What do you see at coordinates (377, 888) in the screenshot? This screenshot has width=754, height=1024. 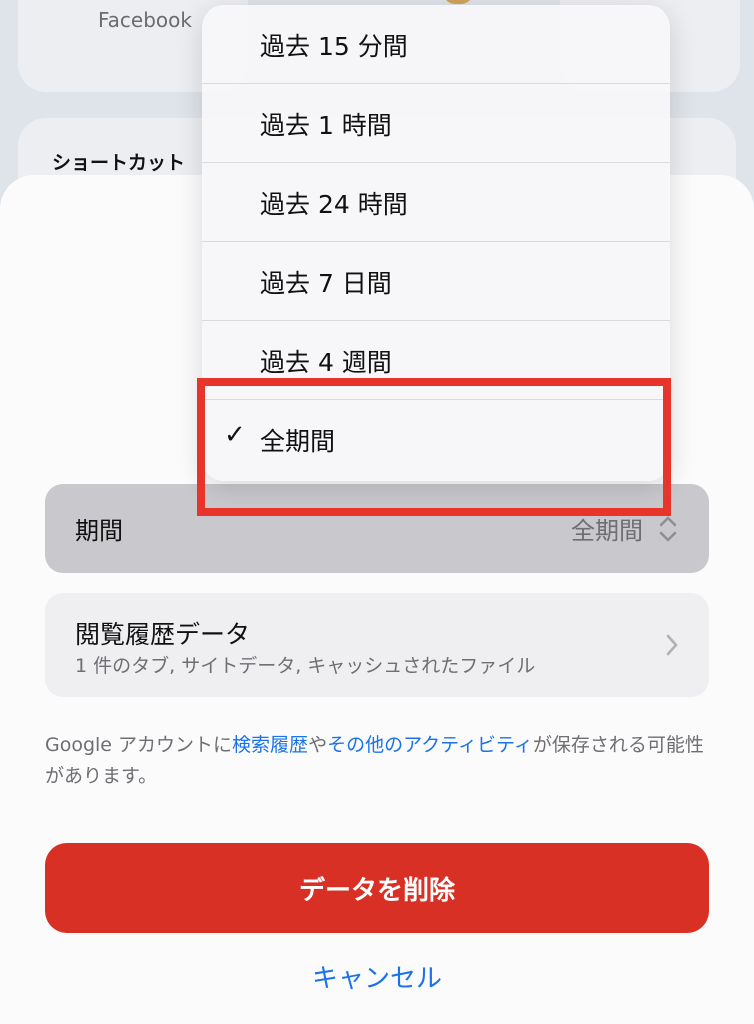 I see `delete-data-button: データを削除` at bounding box center [377, 888].